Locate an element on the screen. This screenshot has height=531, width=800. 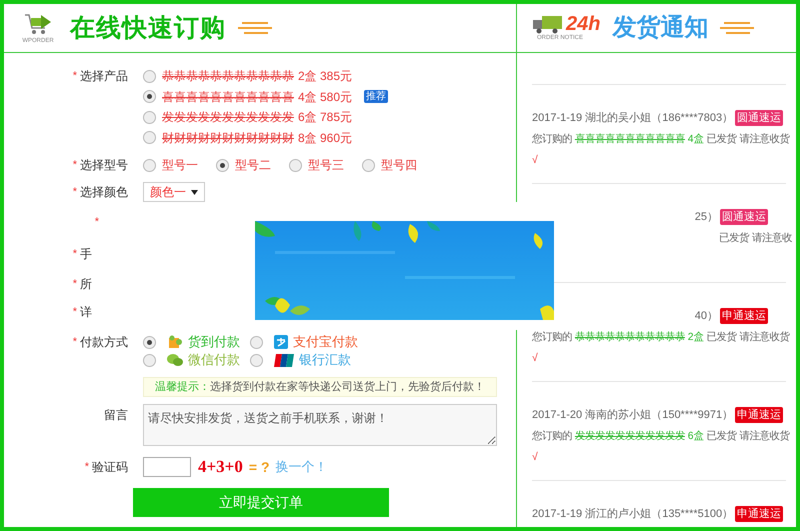
product-name: 喜喜喜喜喜喜喜喜喜喜喜 is located at coordinates (228, 97).